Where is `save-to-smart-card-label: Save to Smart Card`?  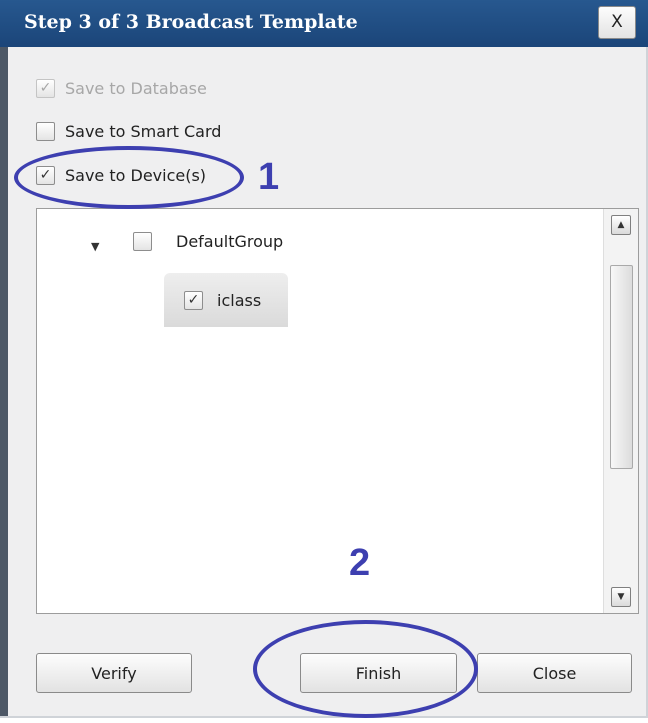 save-to-smart-card-label: Save to Smart Card is located at coordinates (143, 131).